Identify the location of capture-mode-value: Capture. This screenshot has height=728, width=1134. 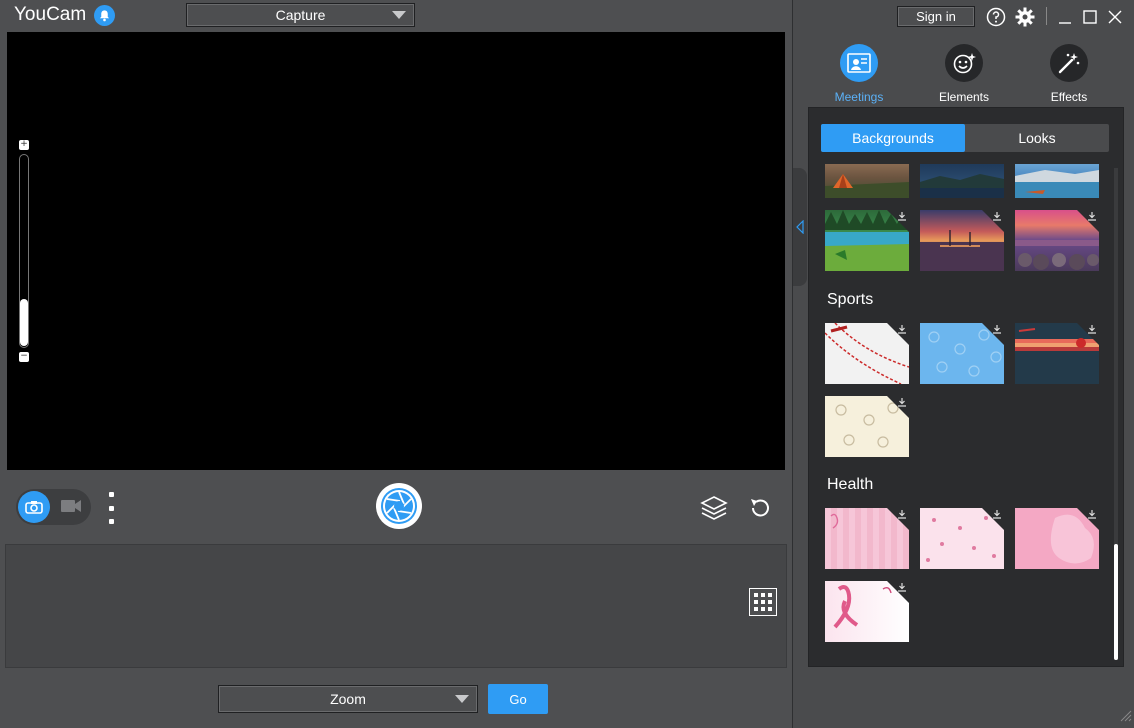
(300, 15).